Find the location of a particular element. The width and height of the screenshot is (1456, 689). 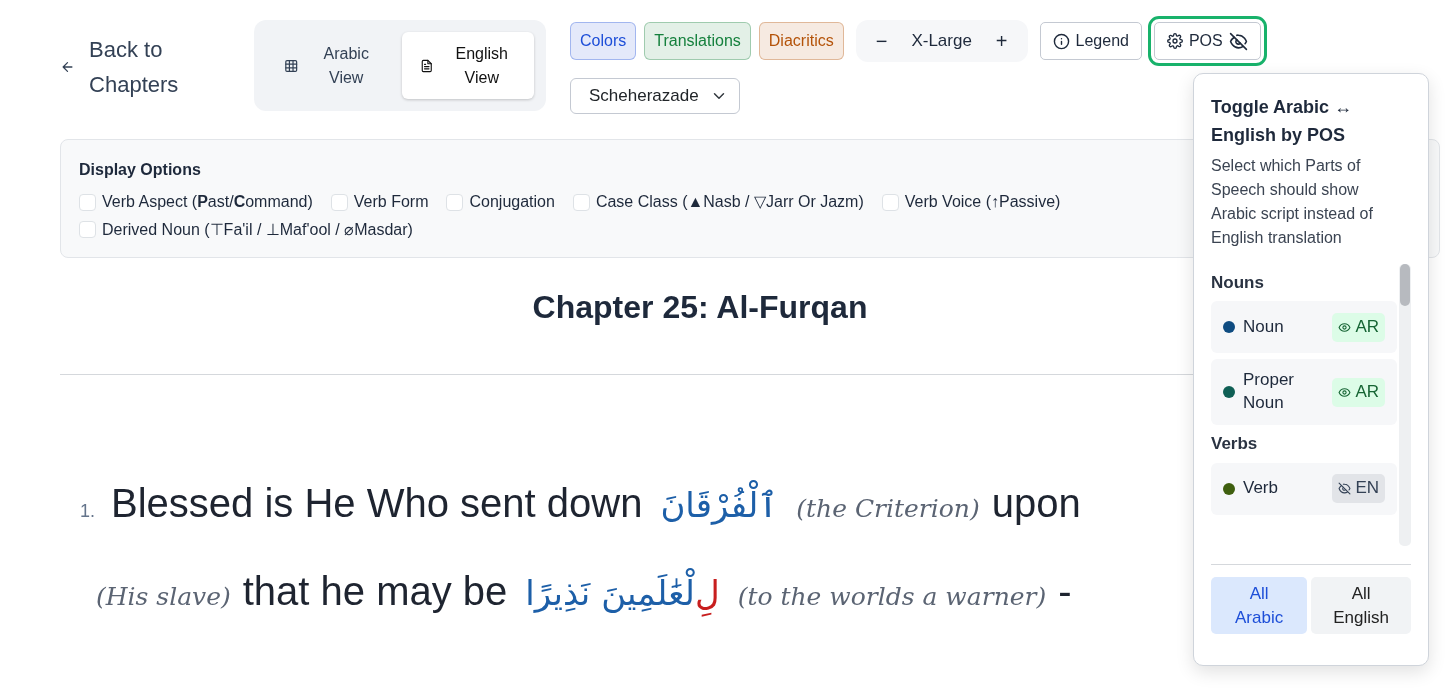

checkbox-option: Derived Noun (⊤Fa'il / ⊥Maf'ool / ⌀Masdar) is located at coordinates (246, 229).